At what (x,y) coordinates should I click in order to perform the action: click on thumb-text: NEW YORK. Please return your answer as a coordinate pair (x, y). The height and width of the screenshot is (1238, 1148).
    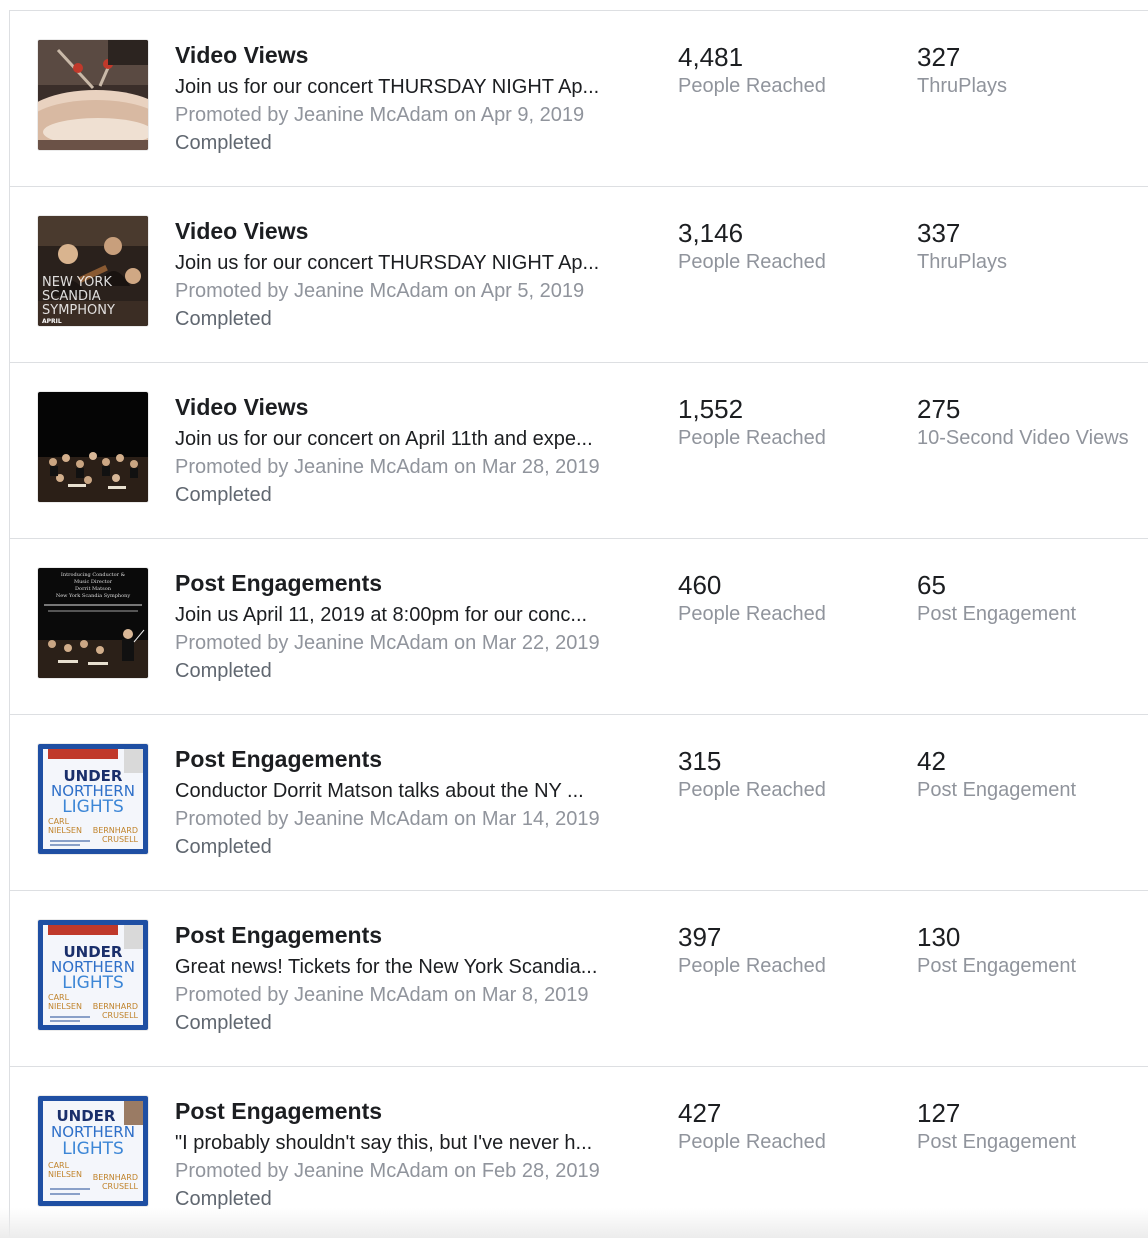
    Looking at the image, I should click on (77, 282).